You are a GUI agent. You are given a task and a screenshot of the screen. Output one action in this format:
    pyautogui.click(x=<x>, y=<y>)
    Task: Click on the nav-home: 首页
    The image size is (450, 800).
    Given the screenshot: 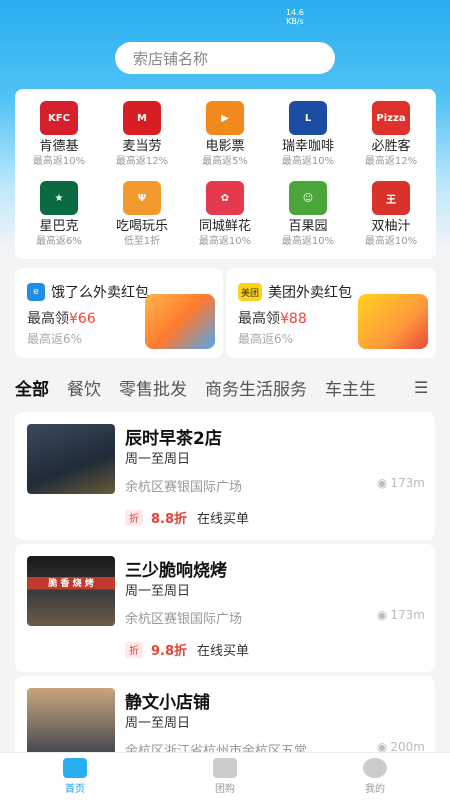 What is the action you would take?
    pyautogui.click(x=75, y=776)
    